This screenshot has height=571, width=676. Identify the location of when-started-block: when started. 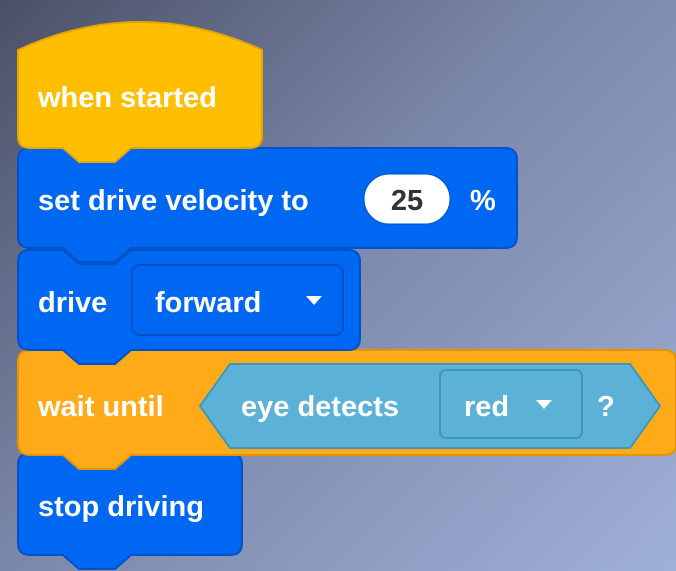
(140, 92).